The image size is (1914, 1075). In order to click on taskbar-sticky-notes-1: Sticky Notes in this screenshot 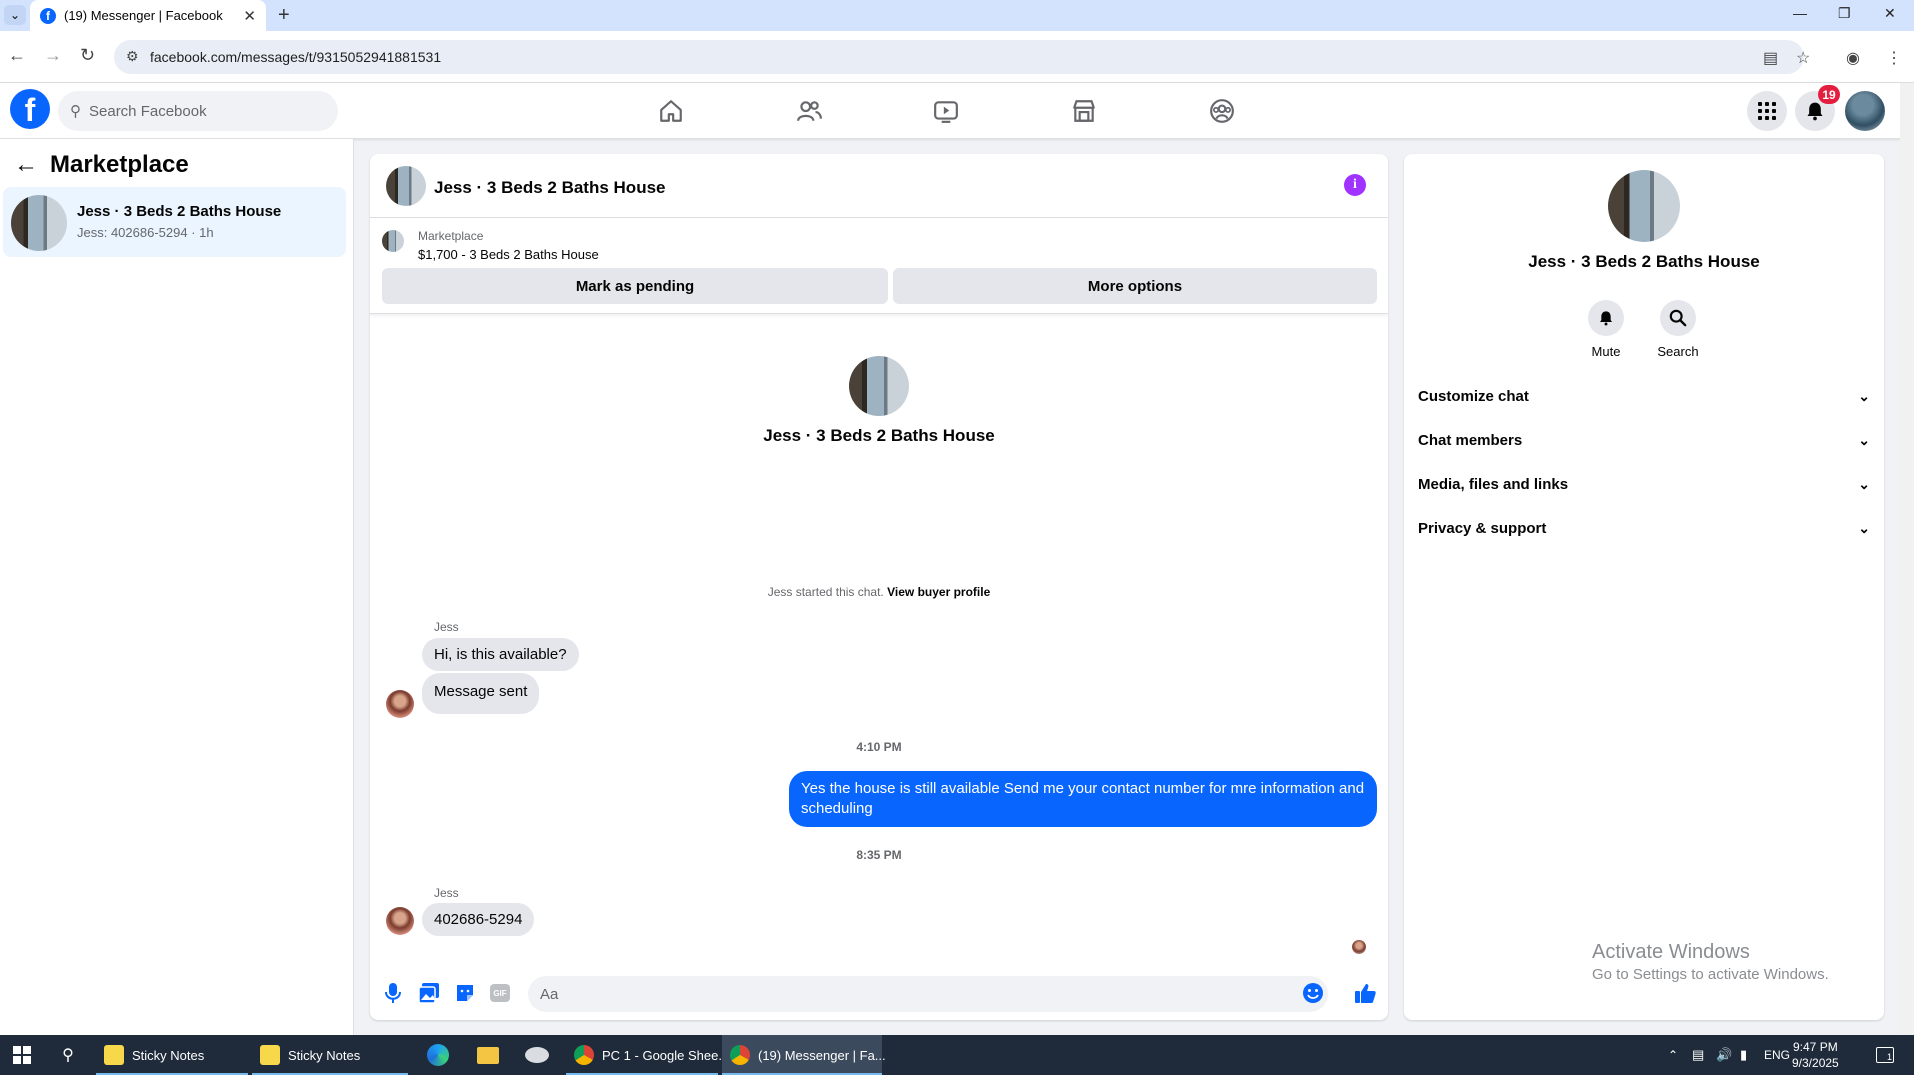, I will do `click(172, 1055)`.